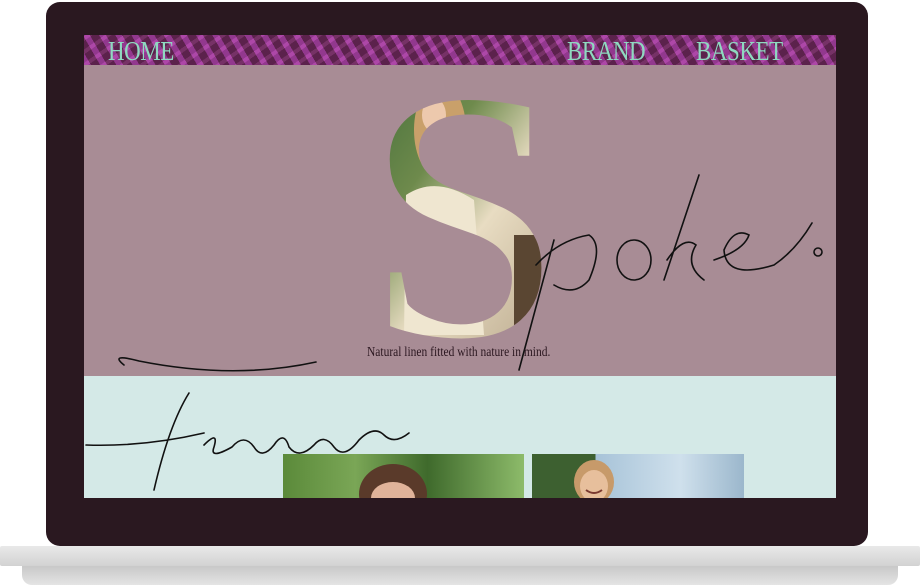 Image resolution: width=920 pixels, height=587 pixels. Describe the element at coordinates (460, 556) in the screenshot. I see `laptop-base-top` at that location.